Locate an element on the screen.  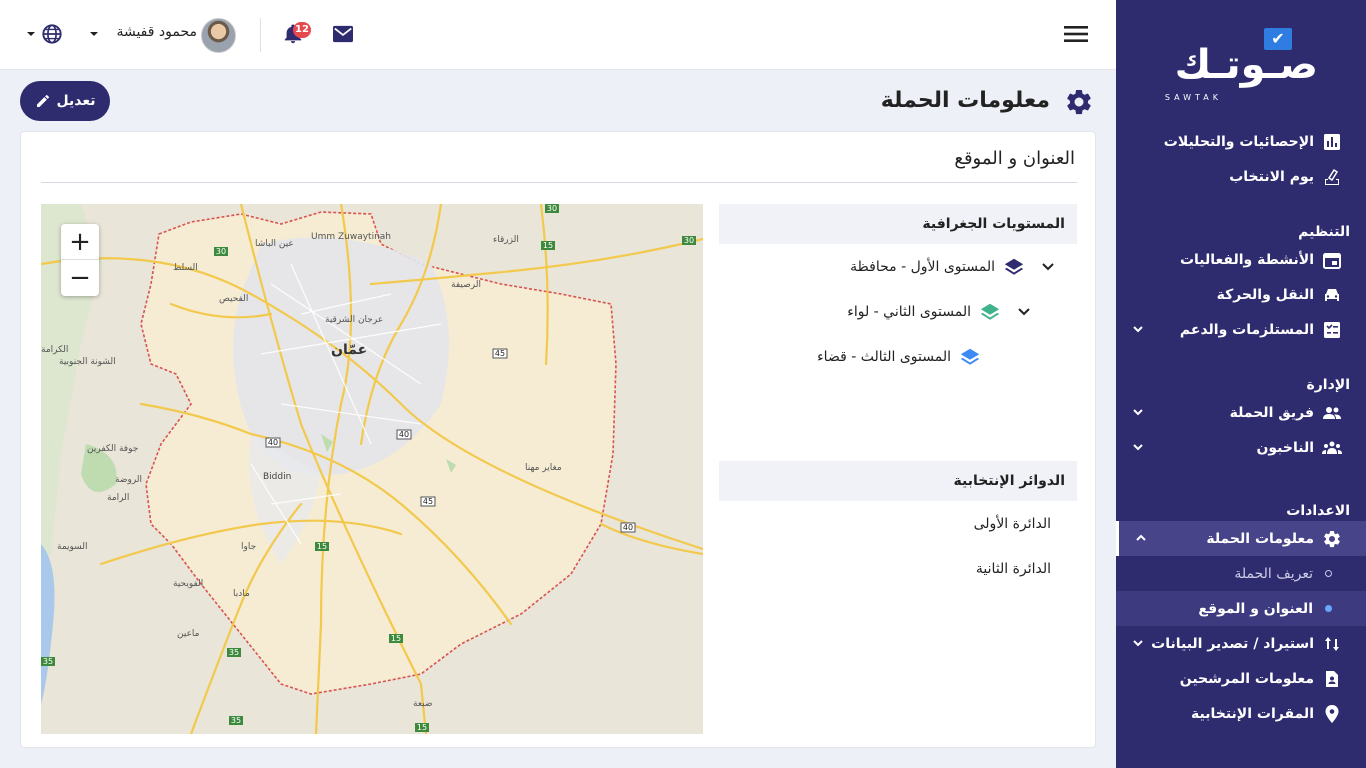
map-label-amman: عمّان is located at coordinates (349, 350).